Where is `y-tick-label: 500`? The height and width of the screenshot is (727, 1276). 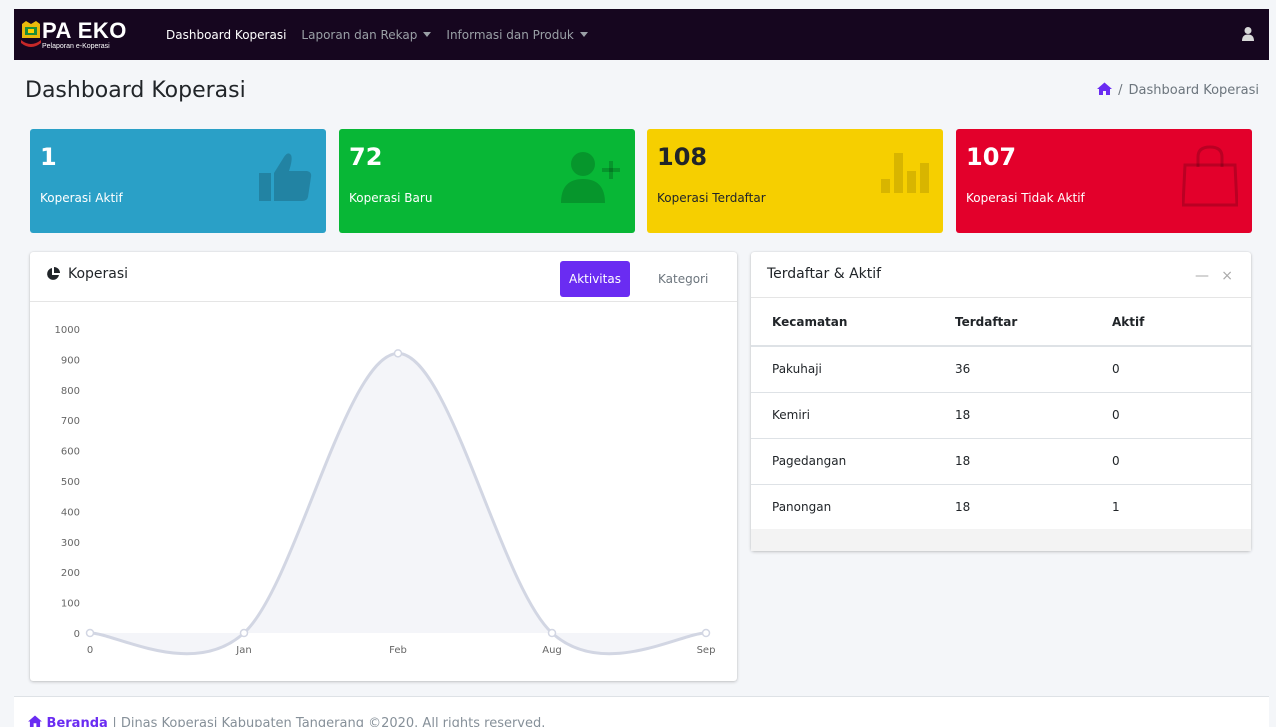 y-tick-label: 500 is located at coordinates (70, 482).